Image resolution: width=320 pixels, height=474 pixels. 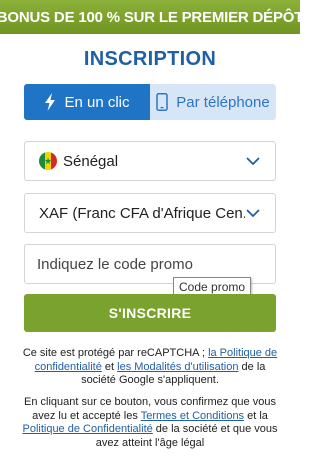 I want to click on terms-text-mid: et la, so click(x=256, y=415).